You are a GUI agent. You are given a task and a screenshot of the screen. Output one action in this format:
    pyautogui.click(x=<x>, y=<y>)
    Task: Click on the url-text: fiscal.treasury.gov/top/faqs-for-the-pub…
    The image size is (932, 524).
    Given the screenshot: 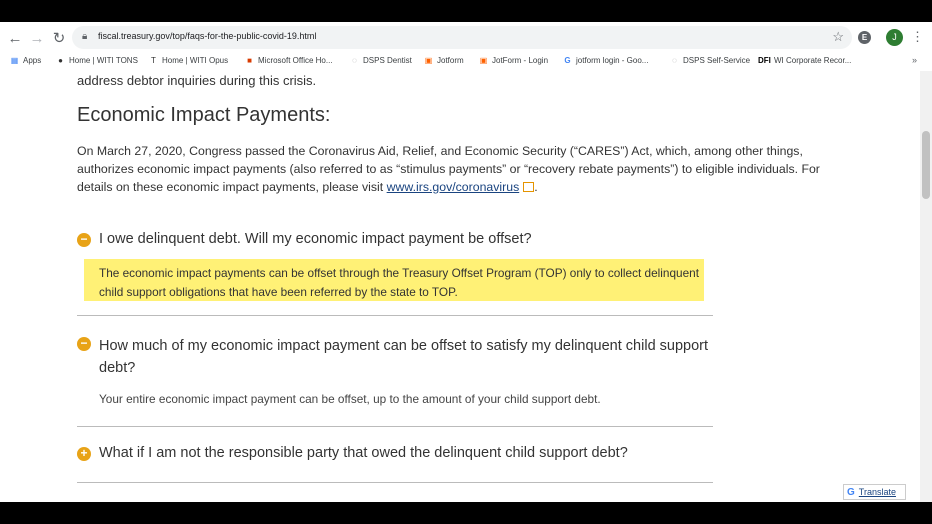 What is the action you would take?
    pyautogui.click(x=207, y=36)
    